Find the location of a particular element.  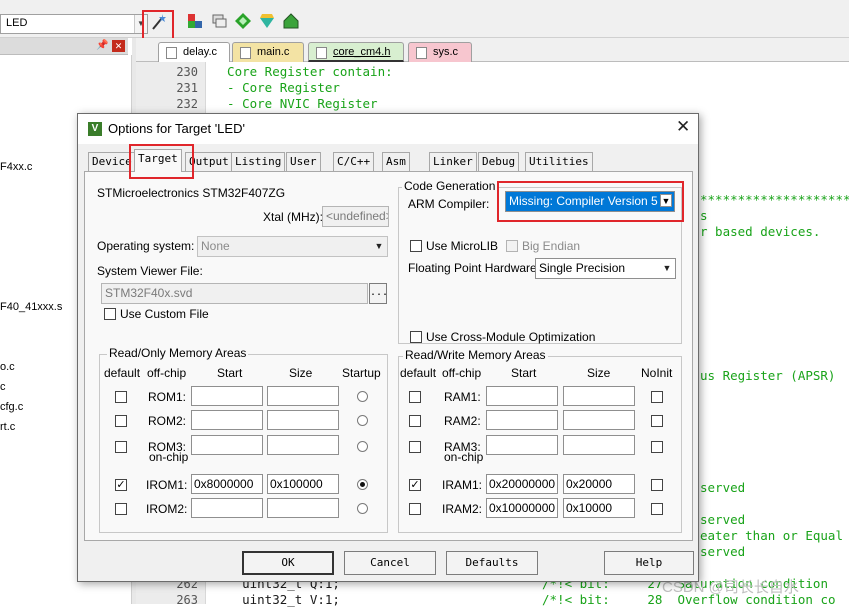

rom1-size-field is located at coordinates (303, 396).